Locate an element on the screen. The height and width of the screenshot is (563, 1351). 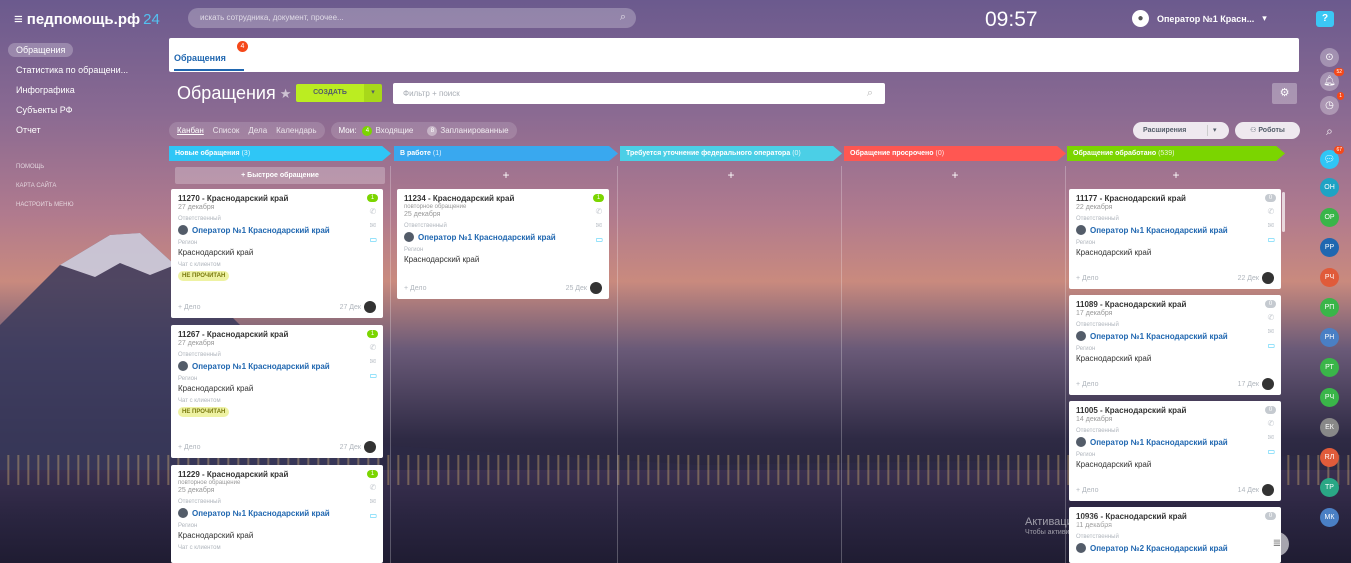
menu-sitemap: КАРТА САЙТА is located at coordinates (80, 186).